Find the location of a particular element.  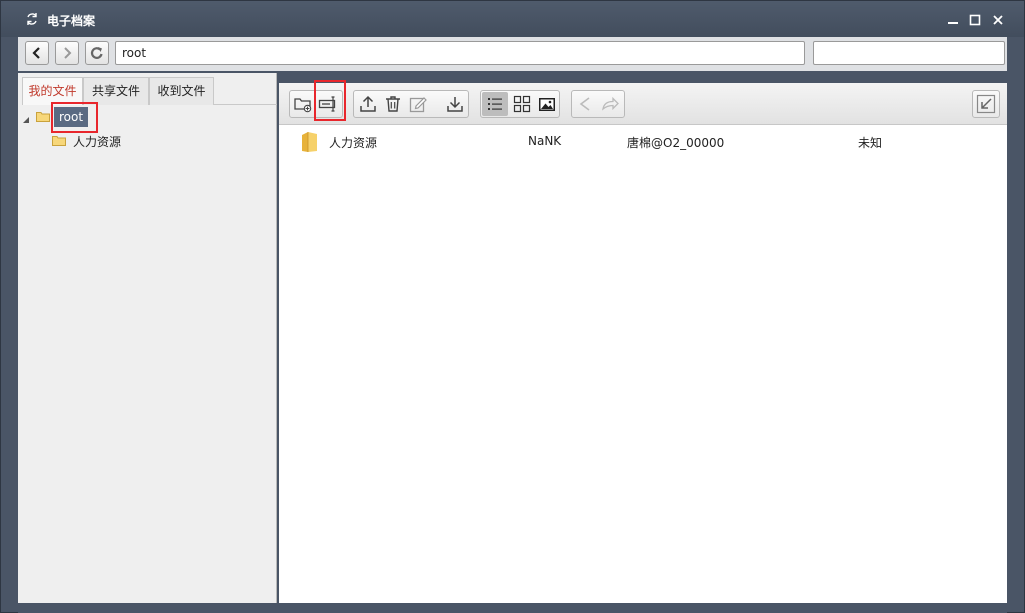

navigation-bar: root is located at coordinates (512, 54).